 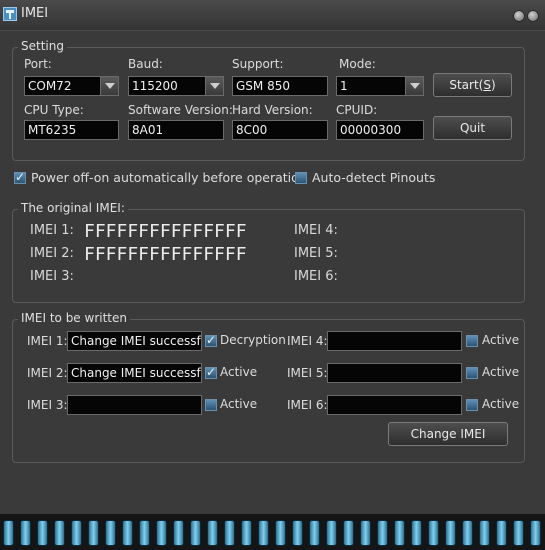 What do you see at coordinates (519, 16) in the screenshot?
I see `minimize-button` at bounding box center [519, 16].